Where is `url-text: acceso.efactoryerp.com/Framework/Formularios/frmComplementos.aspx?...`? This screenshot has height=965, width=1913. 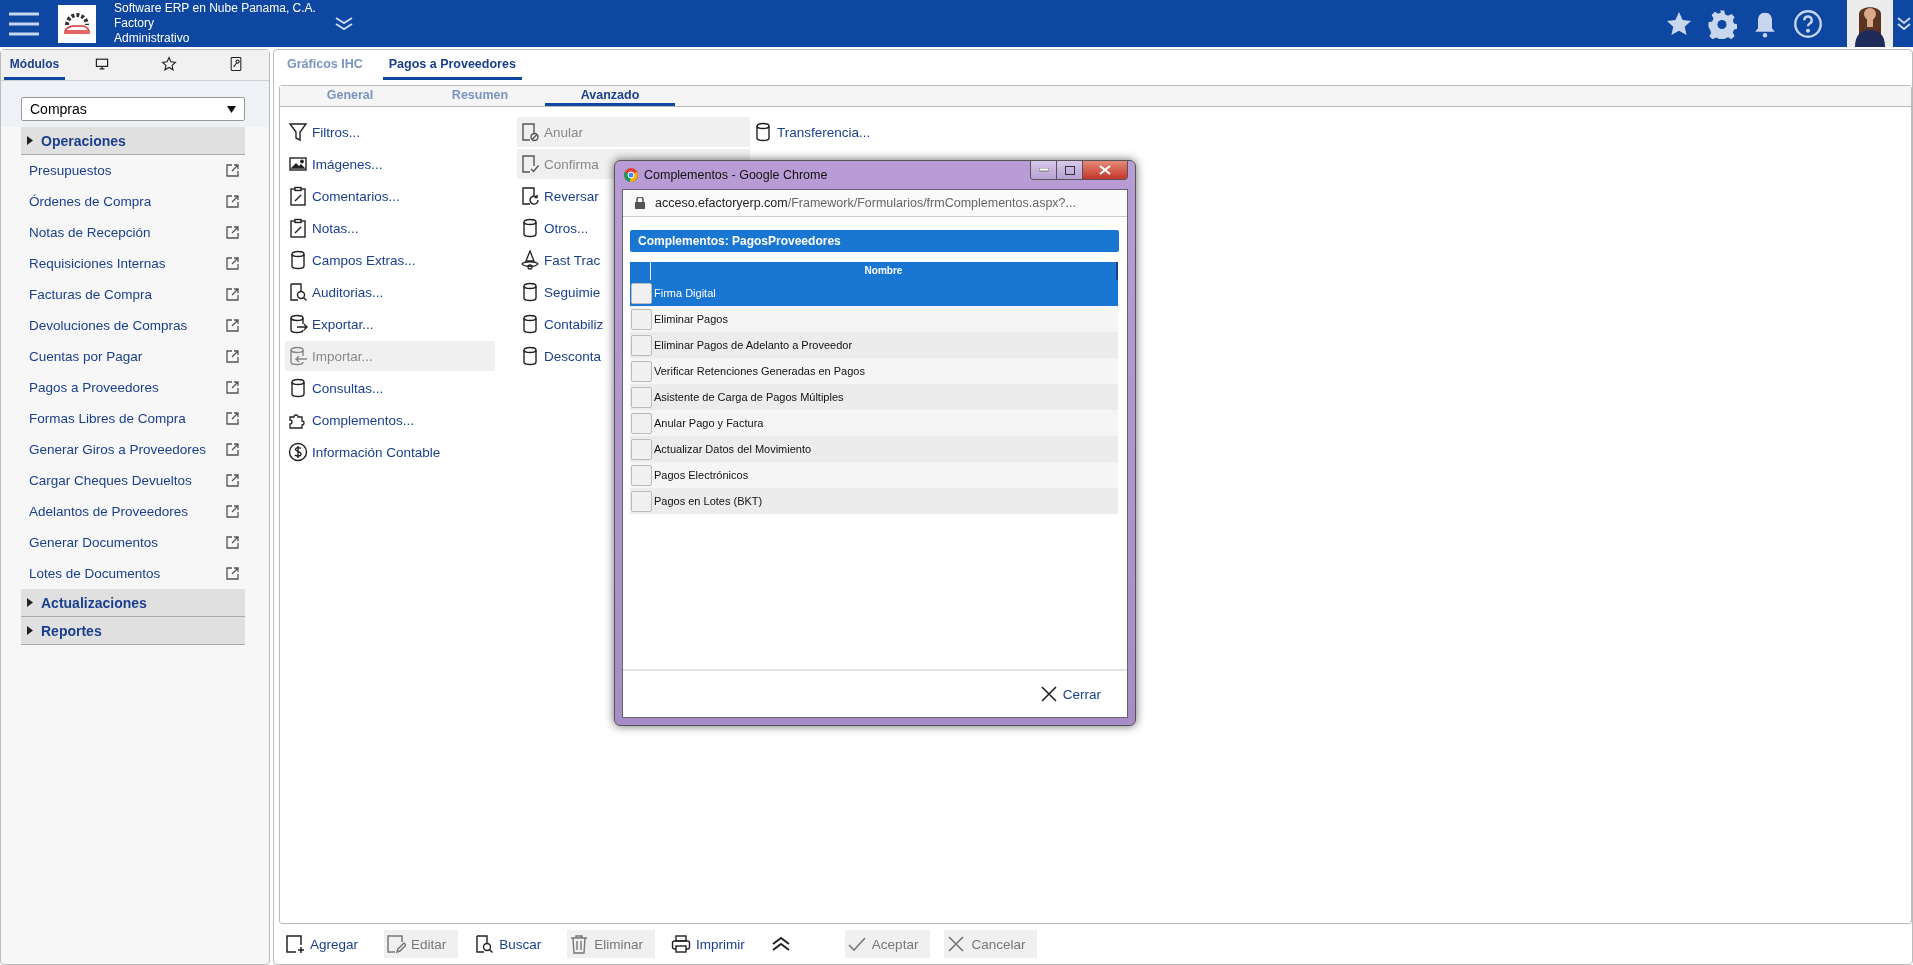
url-text: acceso.efactoryerp.com/Framework/Formularios/frmComplementos.aspx?... is located at coordinates (865, 203).